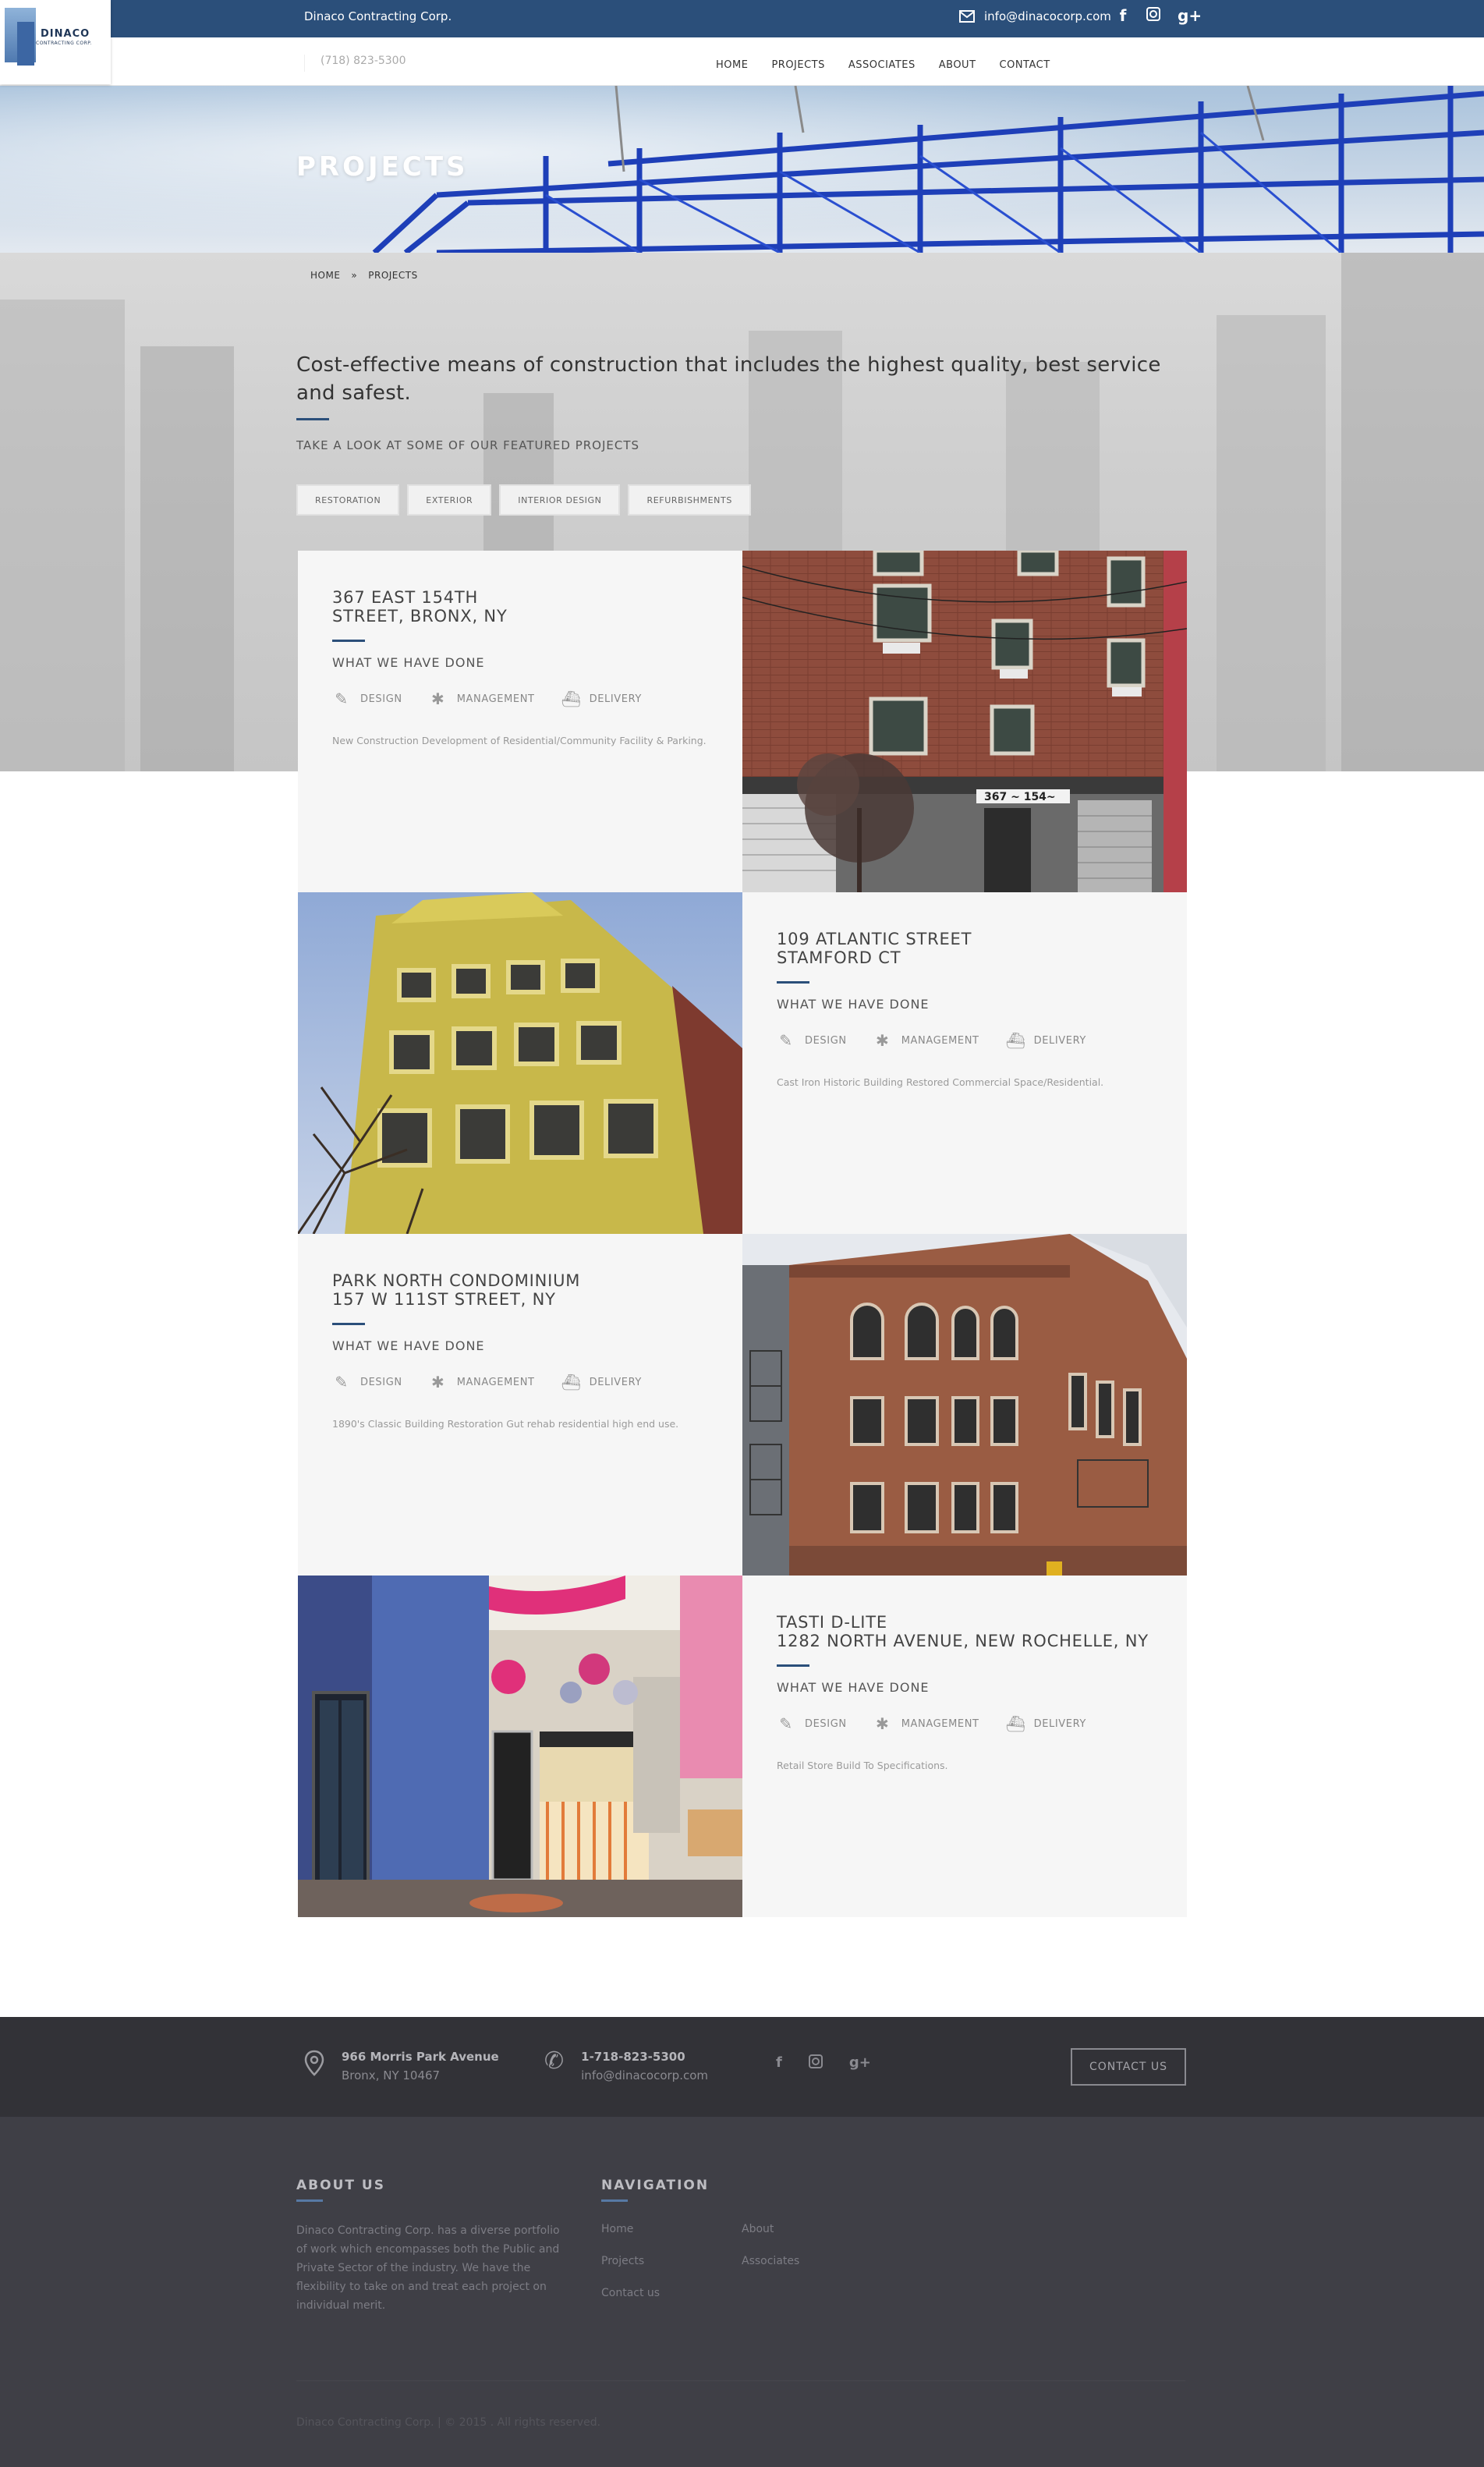 Image resolution: width=1484 pixels, height=2467 pixels. What do you see at coordinates (770, 2261) in the screenshot?
I see `footer-link-associates: Associates` at bounding box center [770, 2261].